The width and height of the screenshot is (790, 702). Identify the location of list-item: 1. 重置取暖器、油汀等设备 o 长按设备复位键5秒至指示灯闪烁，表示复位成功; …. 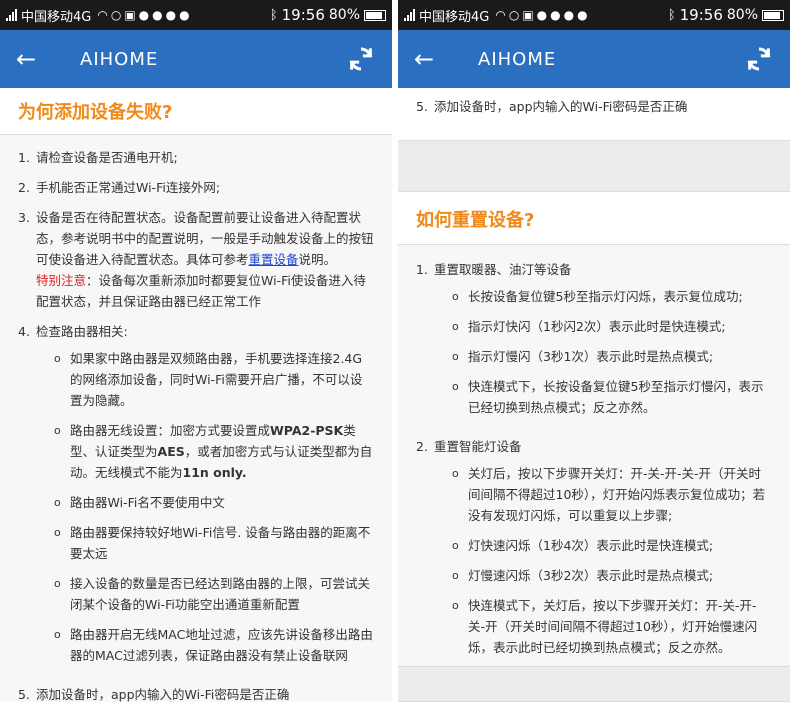
(594, 343).